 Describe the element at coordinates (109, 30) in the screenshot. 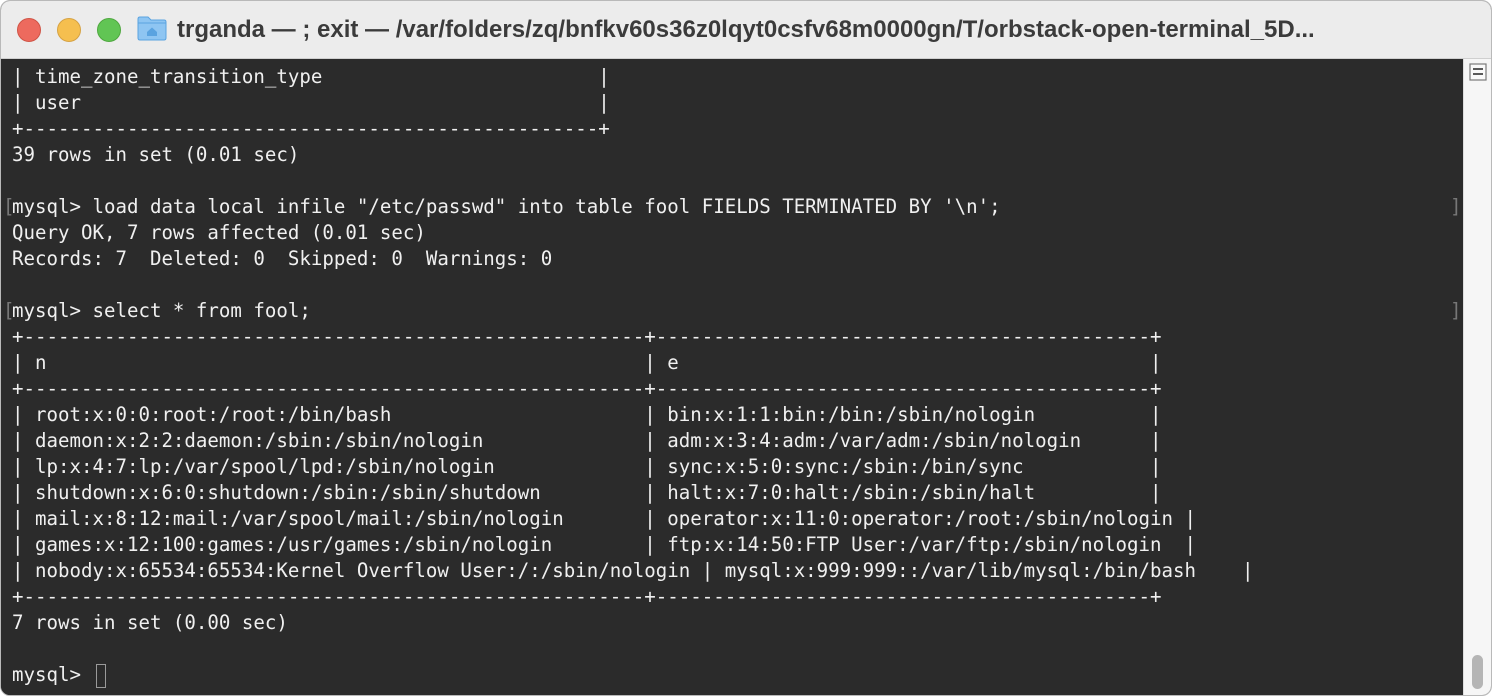

I see `zoom-button` at that location.